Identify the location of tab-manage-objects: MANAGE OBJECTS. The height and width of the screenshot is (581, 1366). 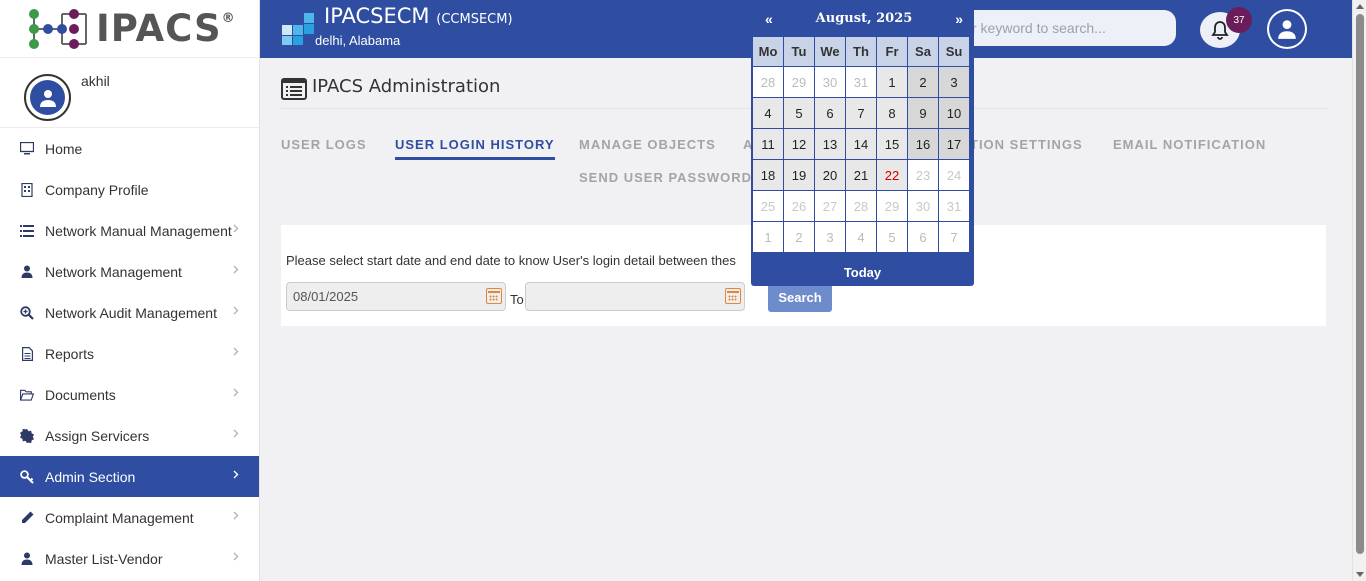
(647, 144).